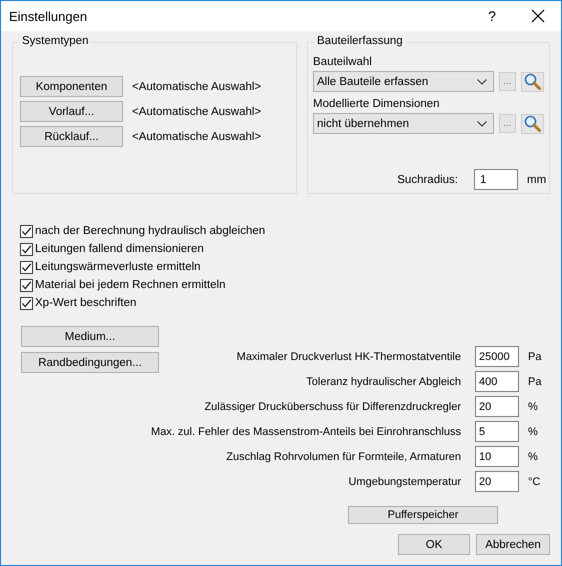  What do you see at coordinates (332, 406) in the screenshot?
I see `parameter-label: Zulässiger Drucküberschuss für Differenzdruckregler` at bounding box center [332, 406].